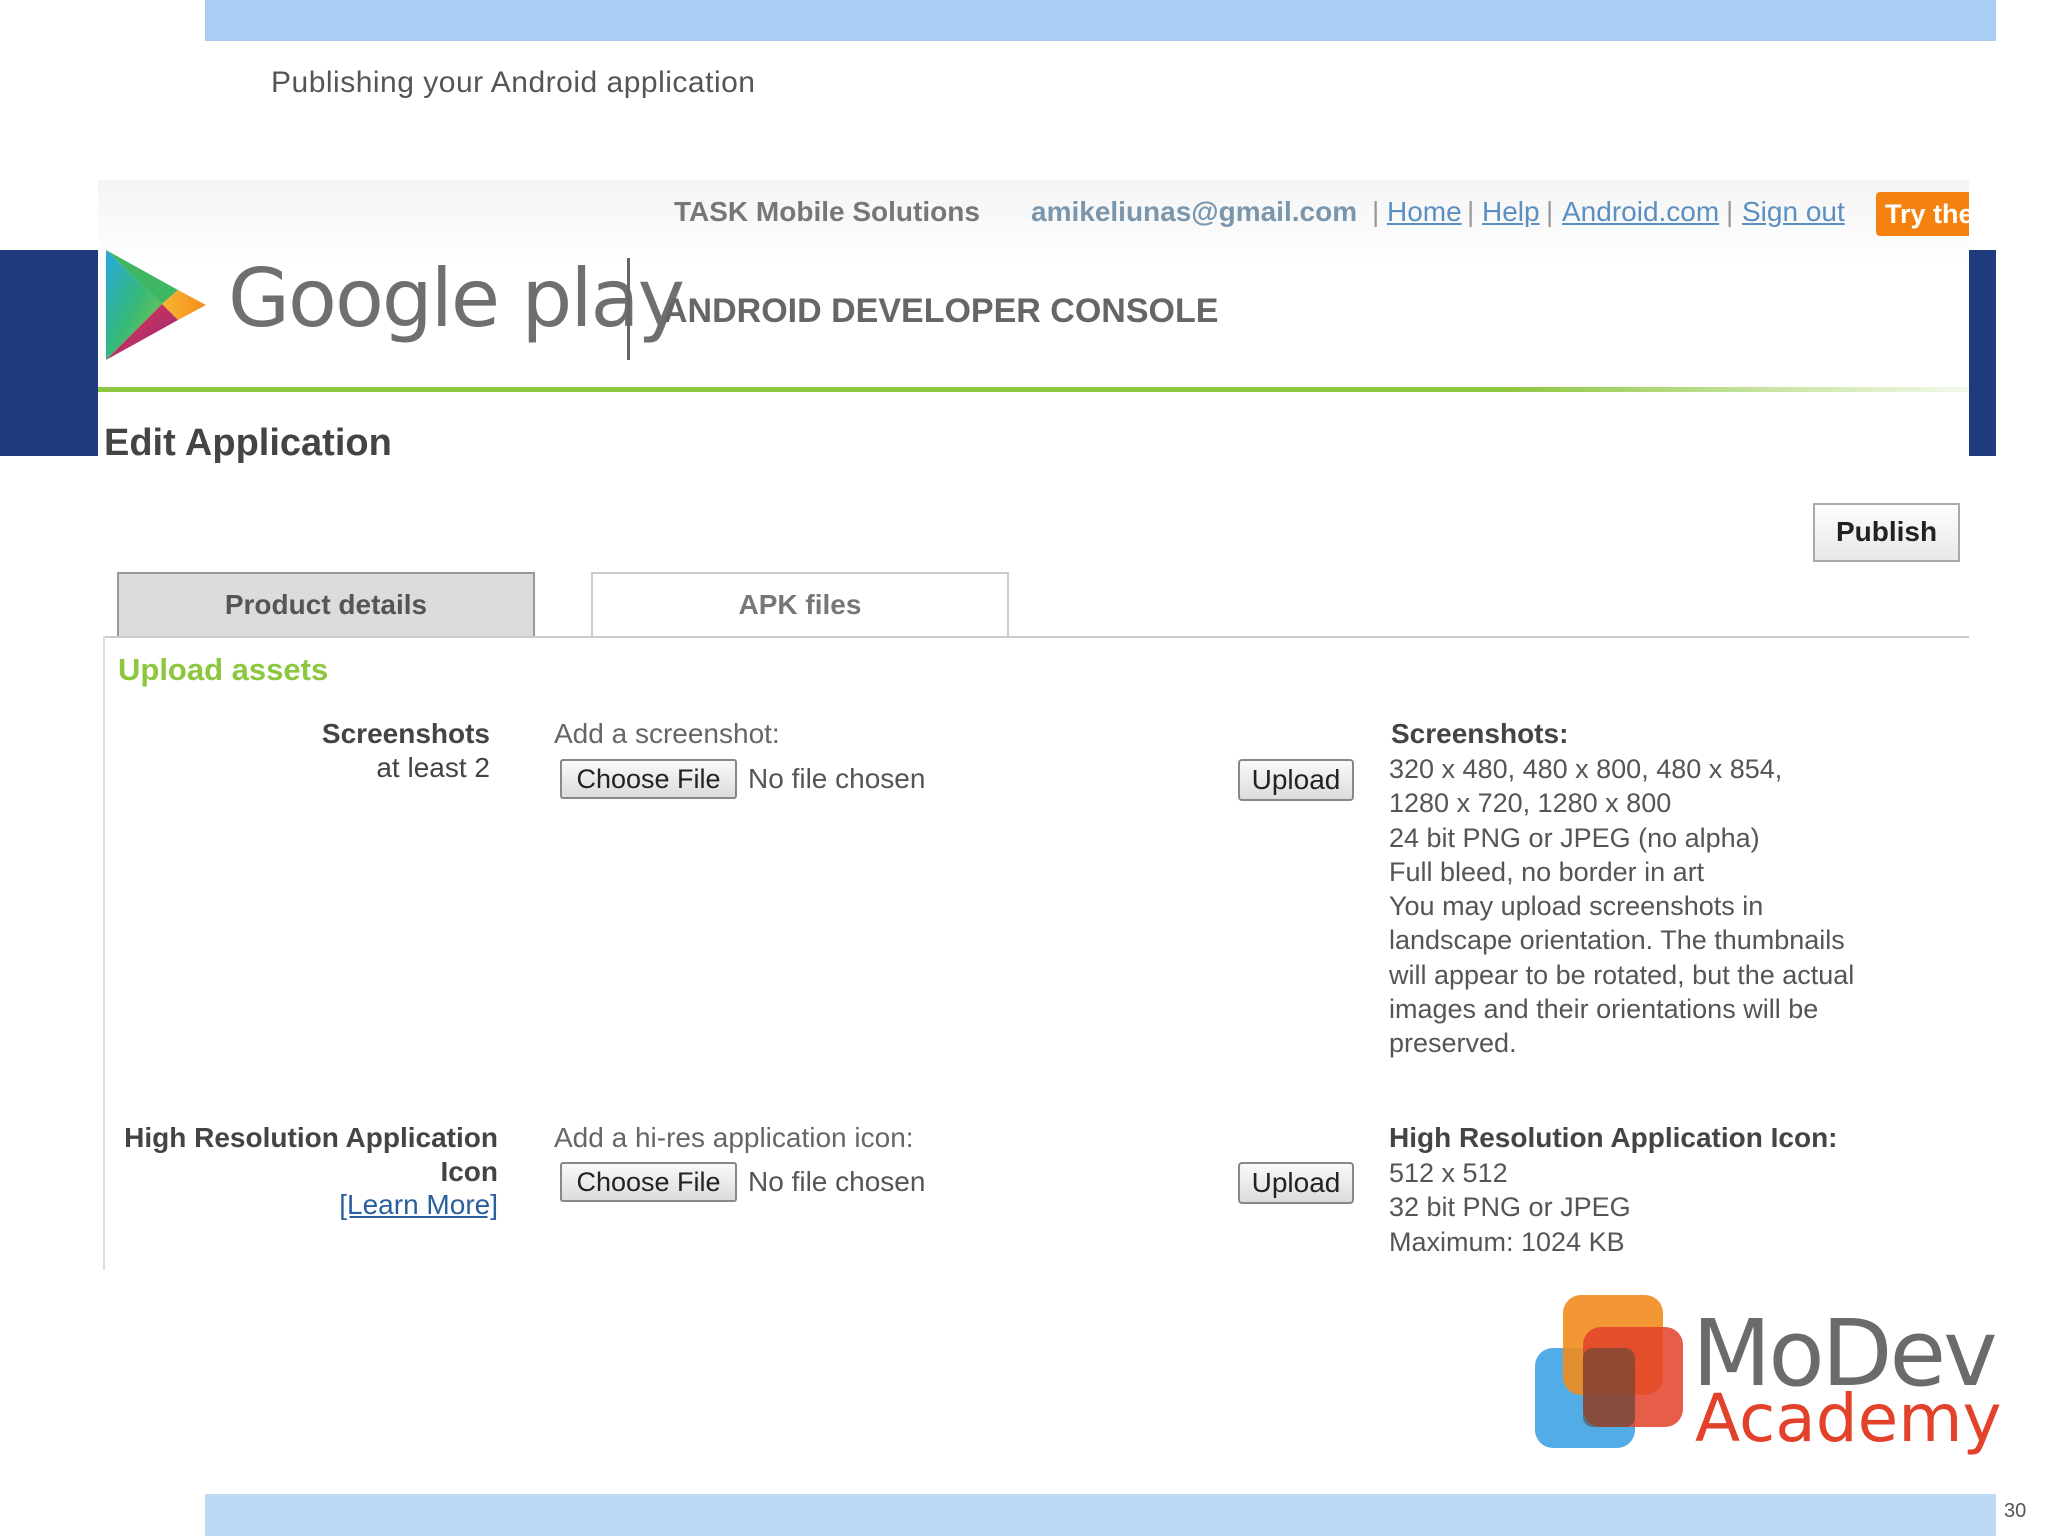 The height and width of the screenshot is (1536, 2048). What do you see at coordinates (667, 733) in the screenshot?
I see `screenshot-field-caption: Add a screenshot:` at bounding box center [667, 733].